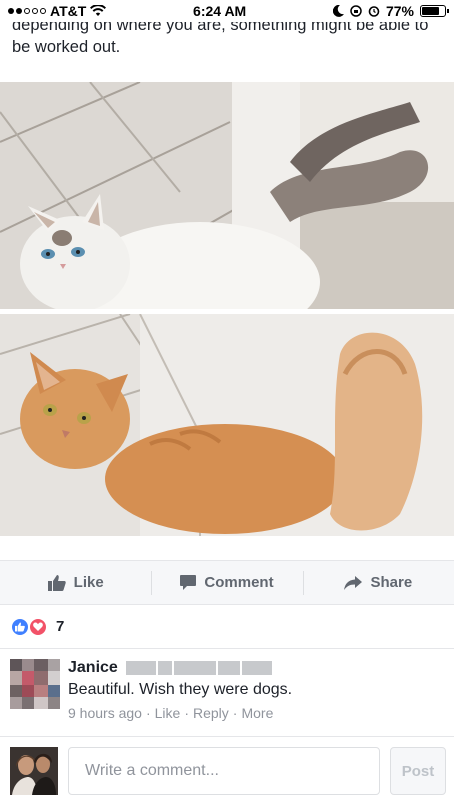  I want to click on battery-percent: 77%, so click(399, 11).